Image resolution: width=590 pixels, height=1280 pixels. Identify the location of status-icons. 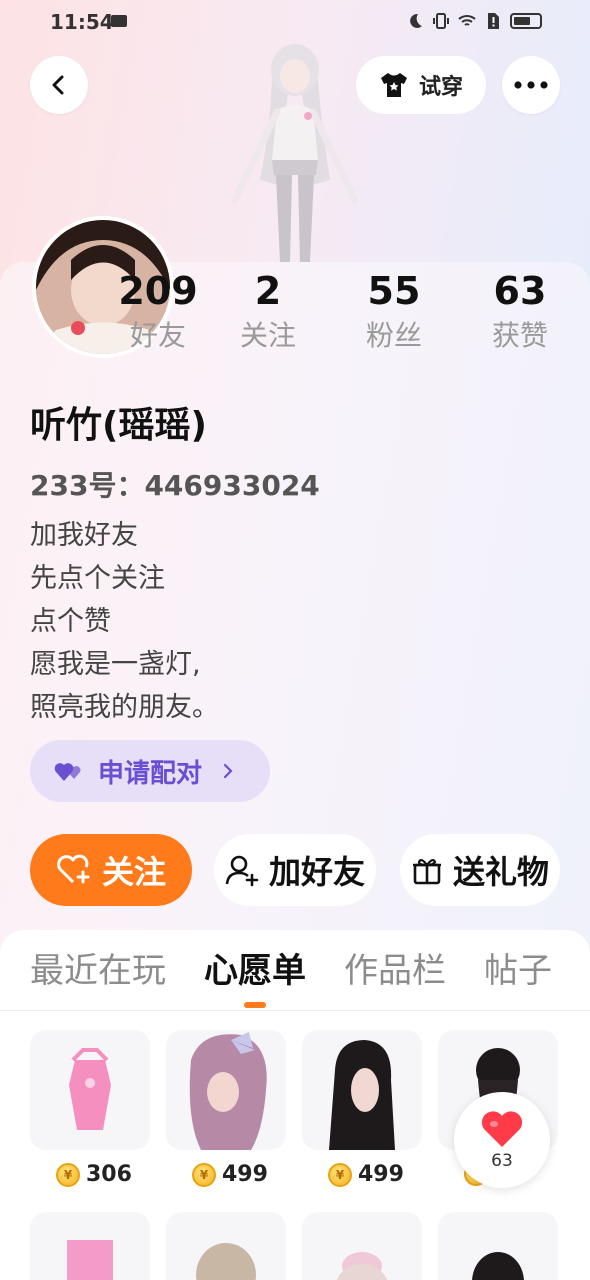
(474, 21).